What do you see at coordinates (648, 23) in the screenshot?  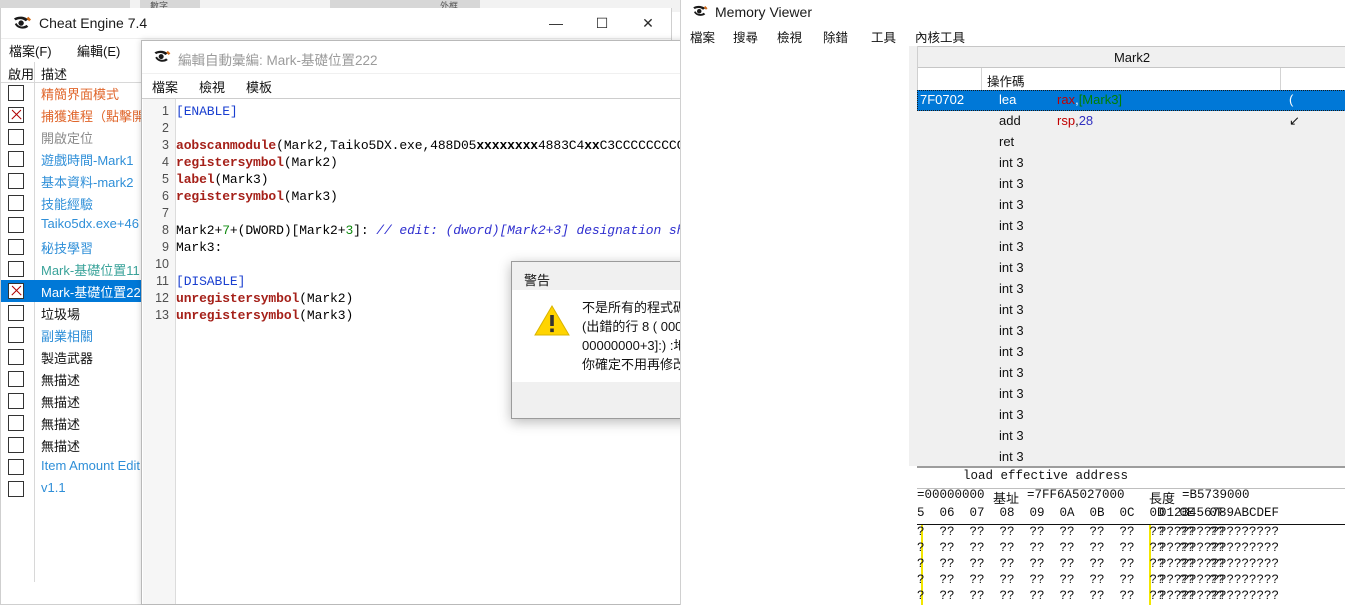 I see `close-button: ✕` at bounding box center [648, 23].